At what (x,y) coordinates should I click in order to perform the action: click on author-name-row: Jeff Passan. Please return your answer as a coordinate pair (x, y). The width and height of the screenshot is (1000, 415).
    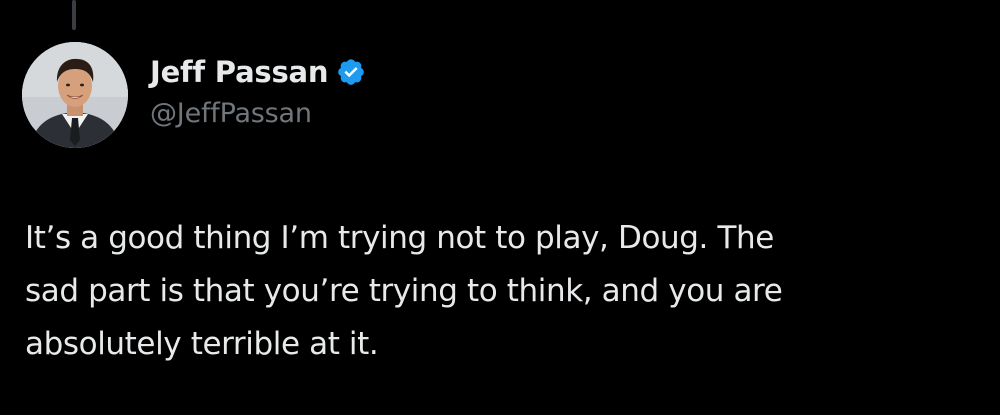
    Looking at the image, I should click on (258, 72).